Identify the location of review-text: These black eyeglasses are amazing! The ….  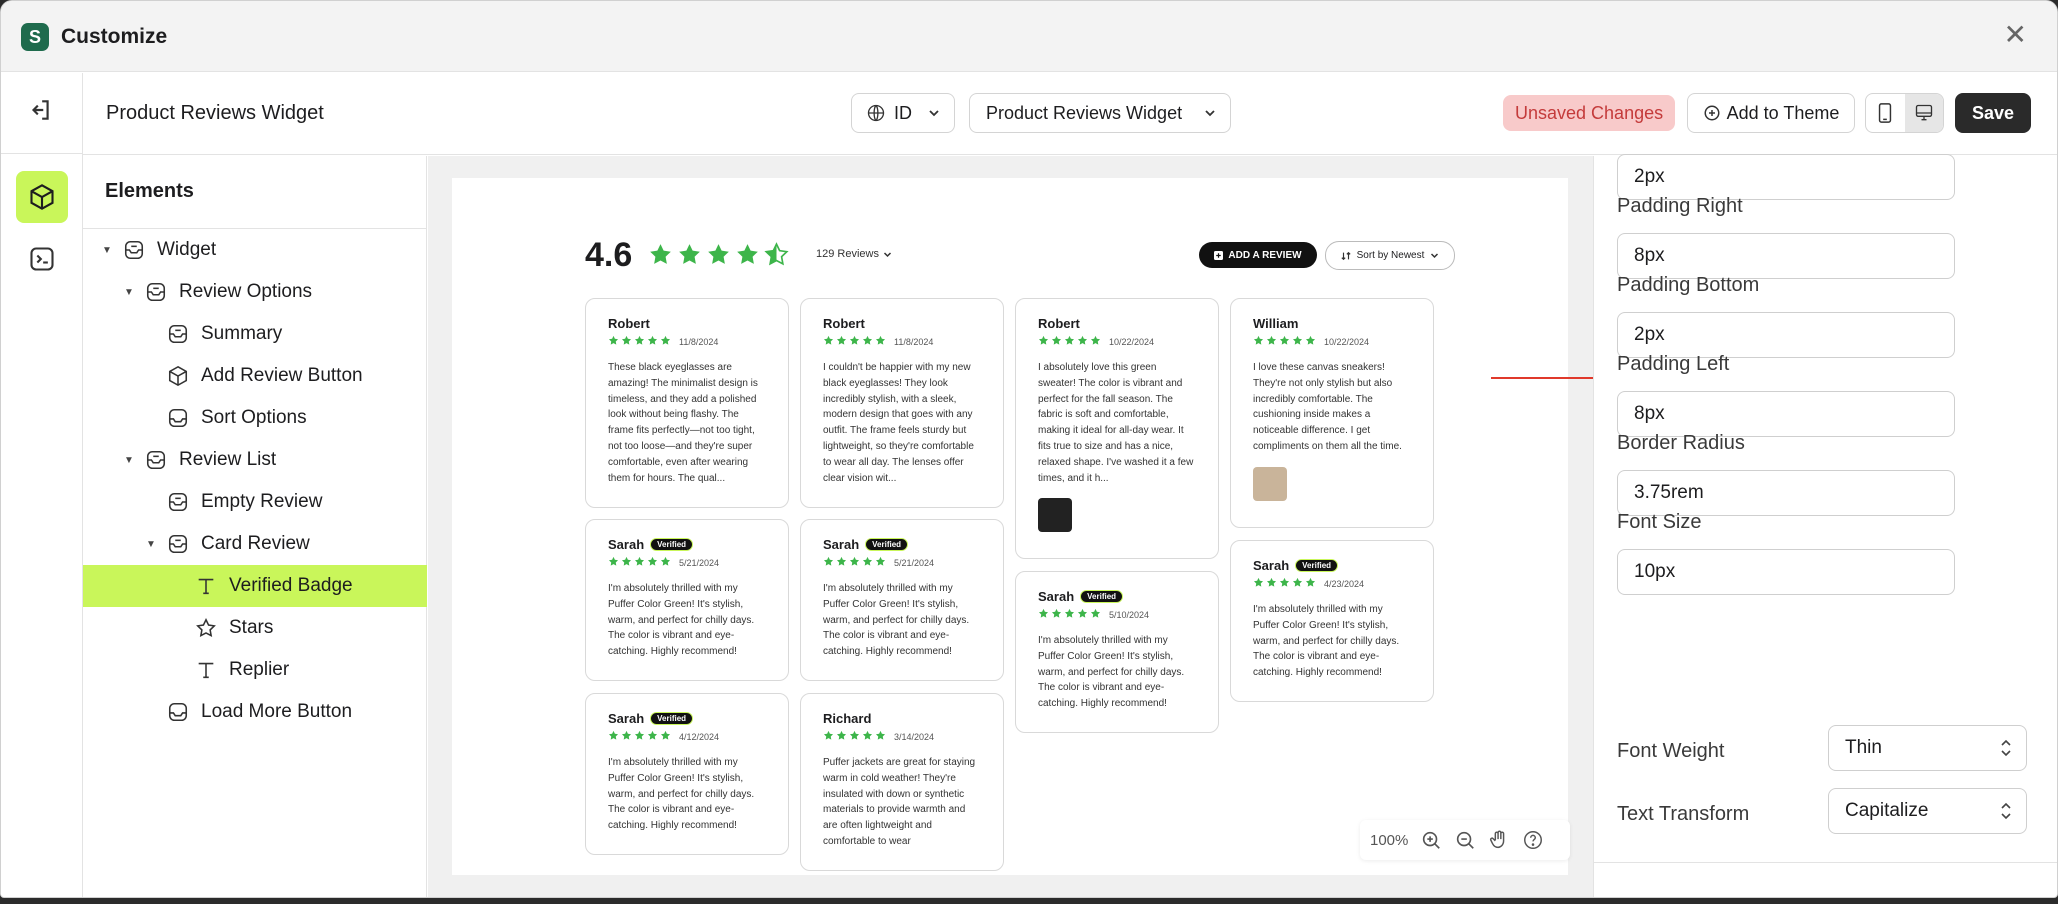
(683, 423).